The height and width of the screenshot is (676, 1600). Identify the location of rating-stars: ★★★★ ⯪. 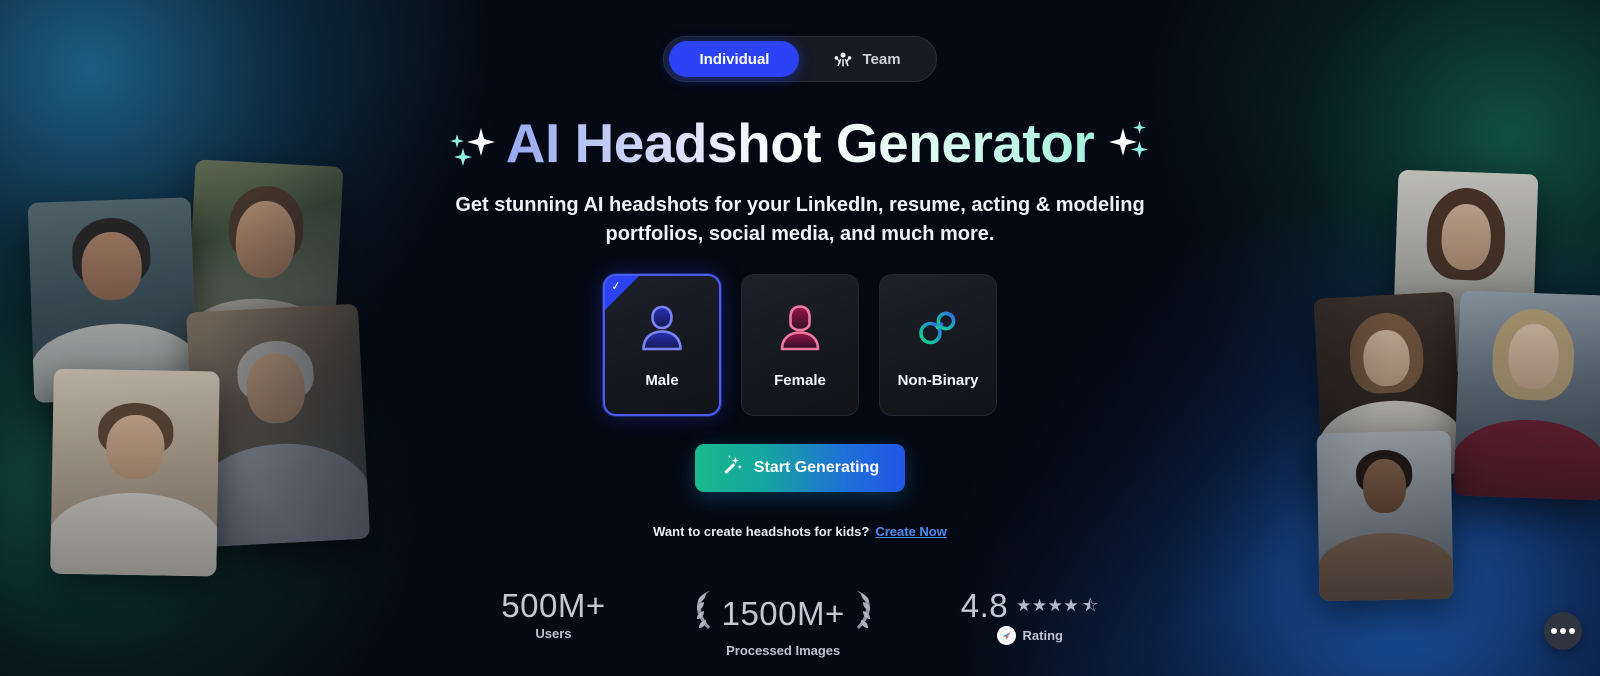
(1057, 605).